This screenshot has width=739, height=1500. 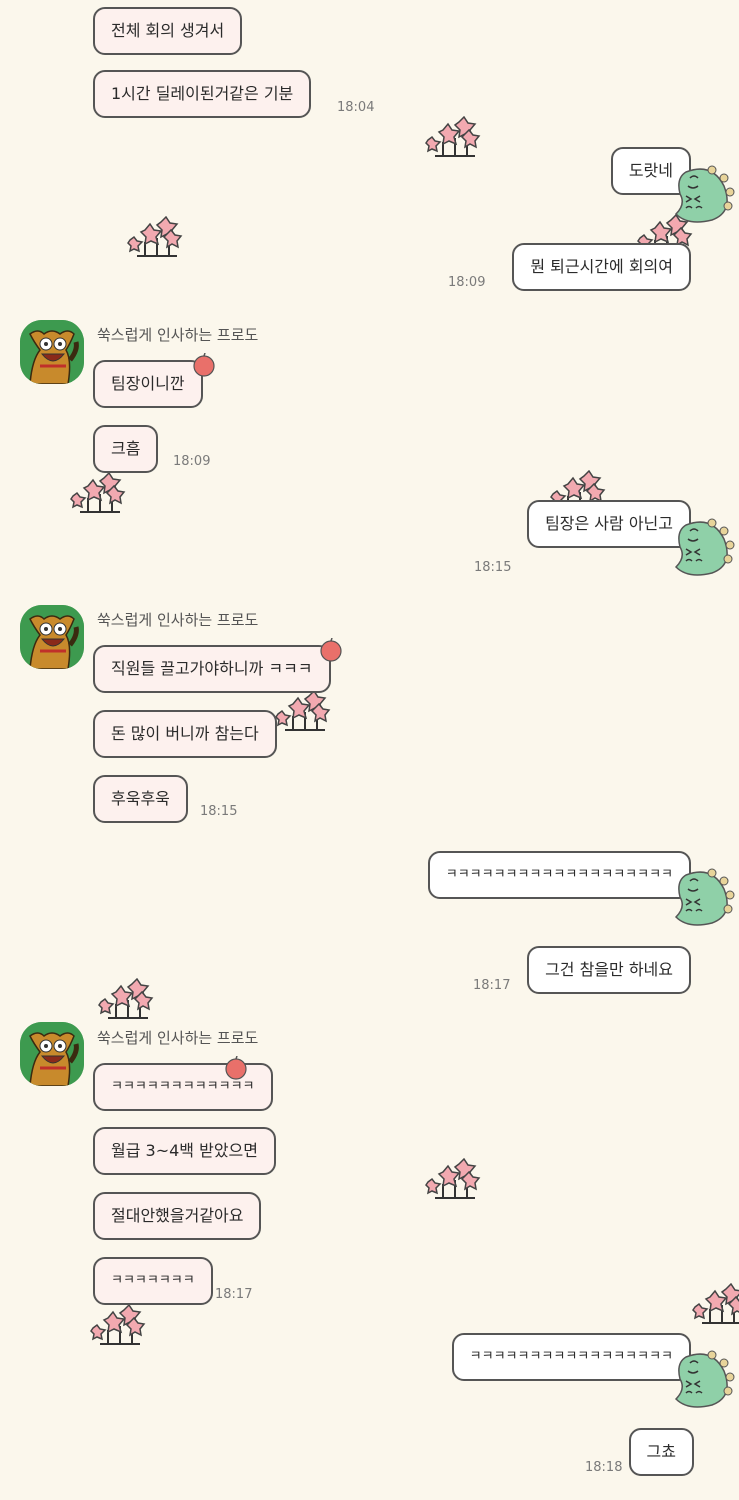 I want to click on message-bubble: 직원들 끌고가야하니까 ㅋㅋㅋ, so click(x=212, y=669).